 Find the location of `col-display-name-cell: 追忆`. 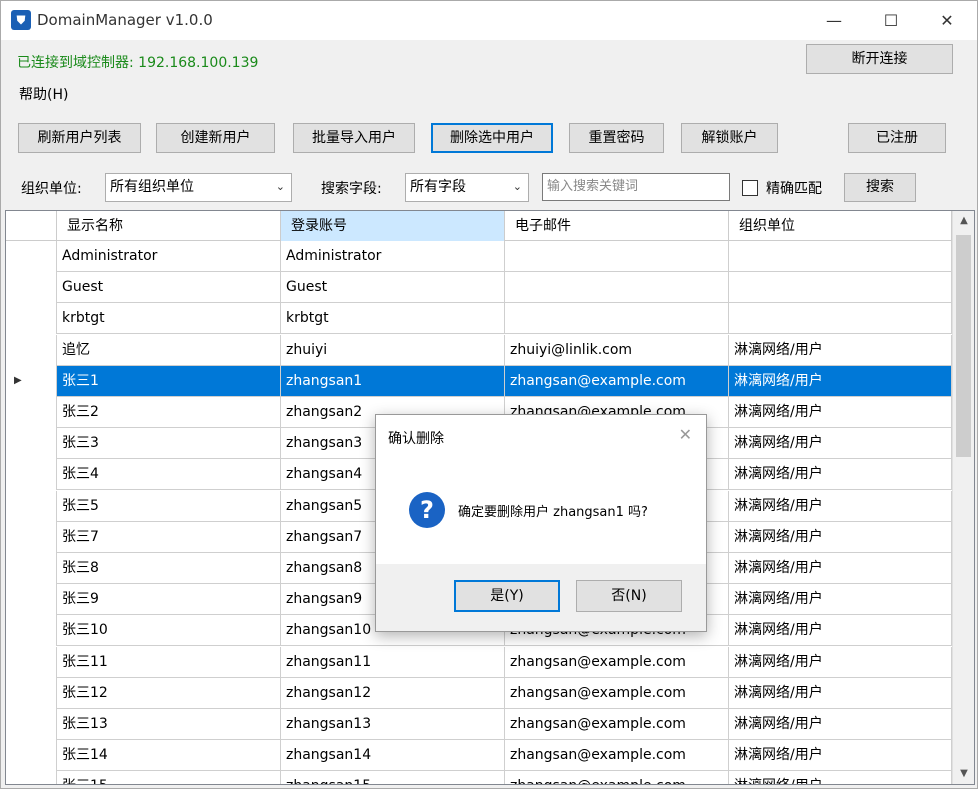

col-display-name-cell: 追忆 is located at coordinates (169, 350).